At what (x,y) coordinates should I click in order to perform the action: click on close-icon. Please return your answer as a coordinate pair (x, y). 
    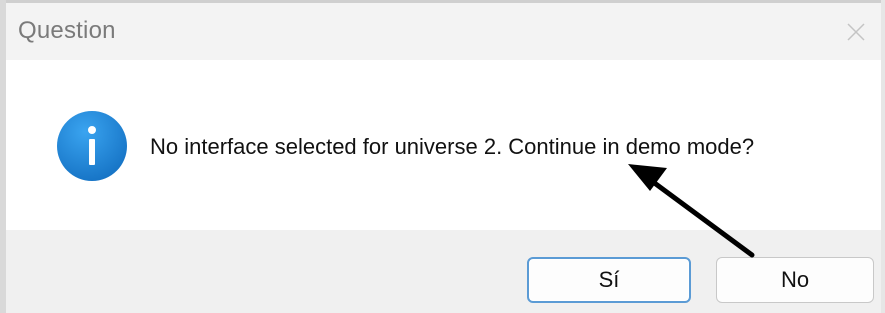
    Looking at the image, I should click on (856, 32).